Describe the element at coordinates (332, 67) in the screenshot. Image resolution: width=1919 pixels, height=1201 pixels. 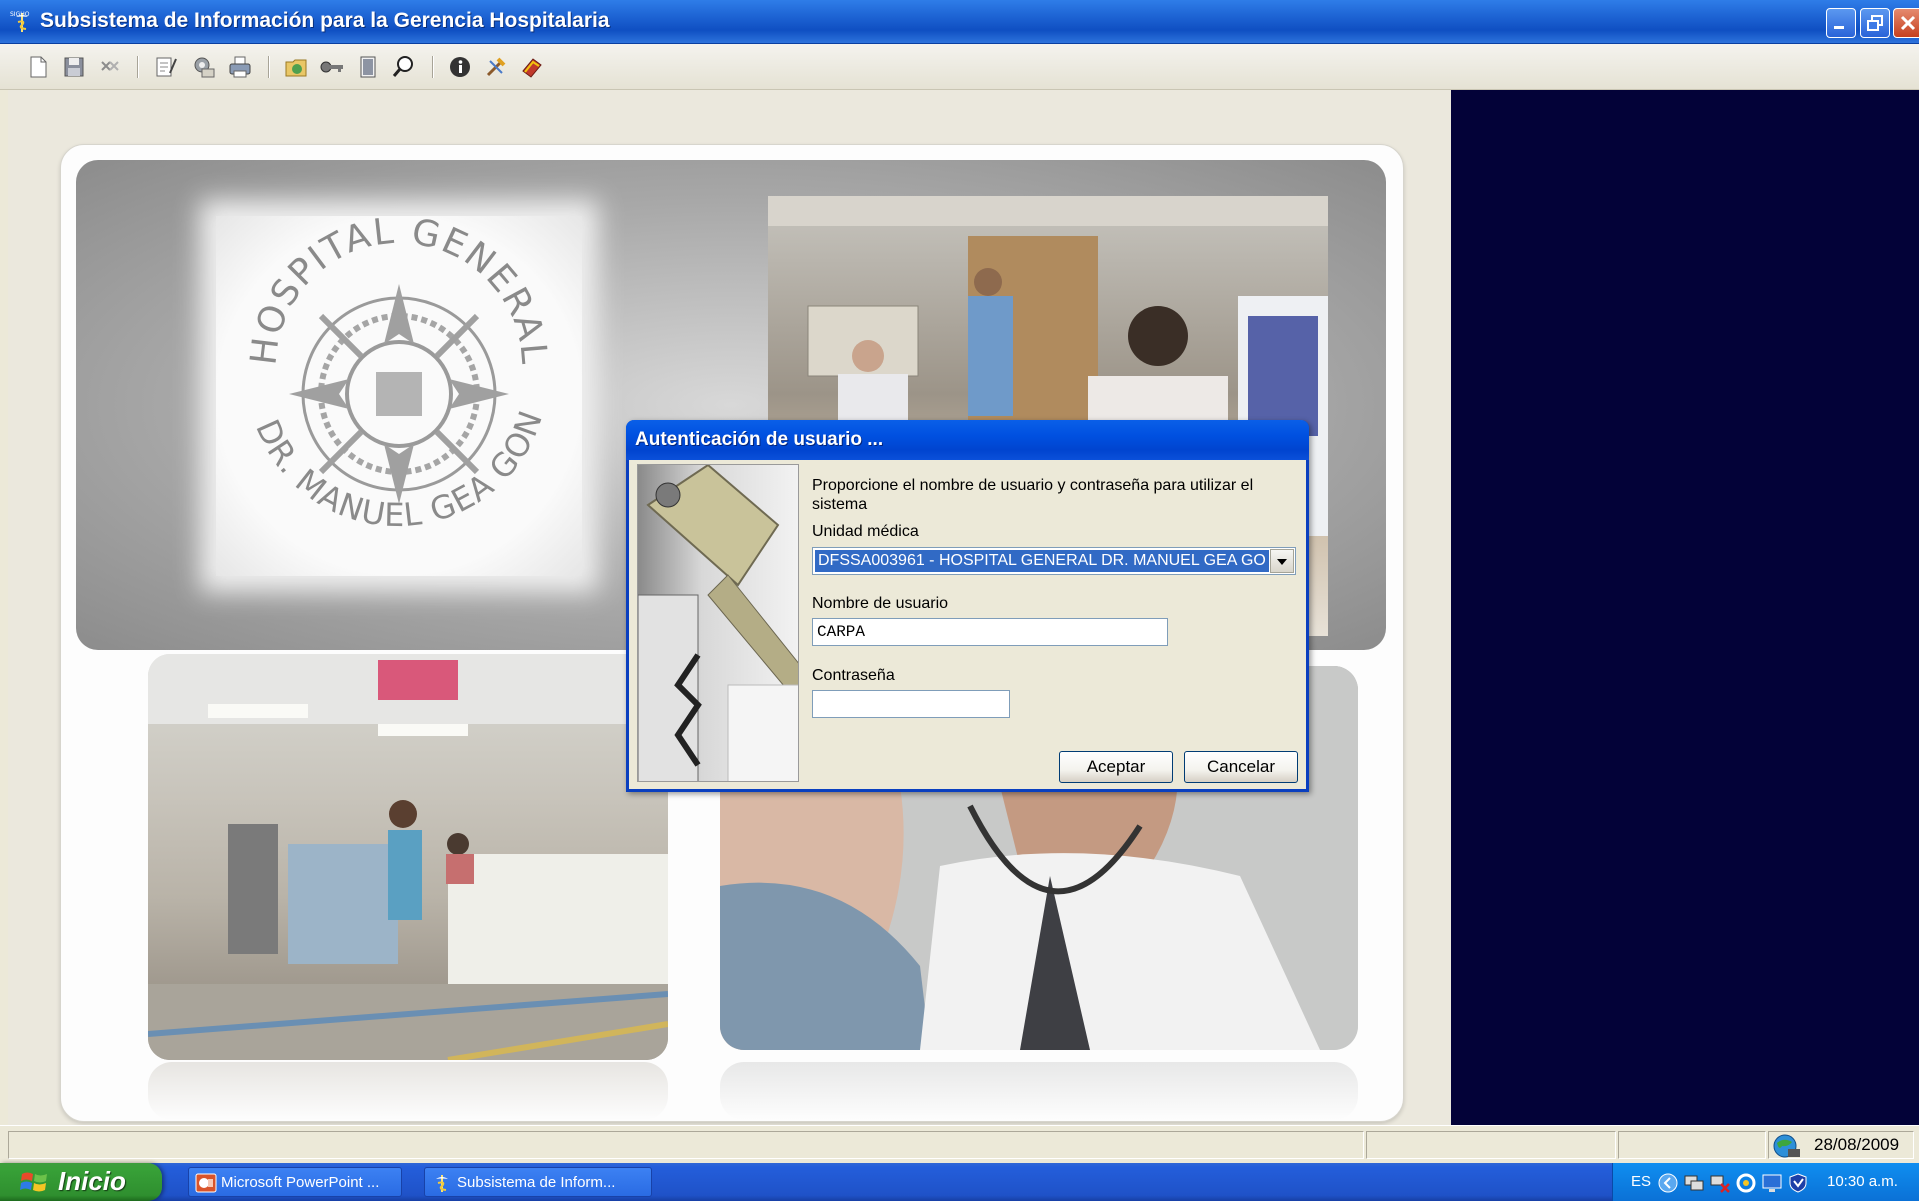
I see `key-icon` at that location.